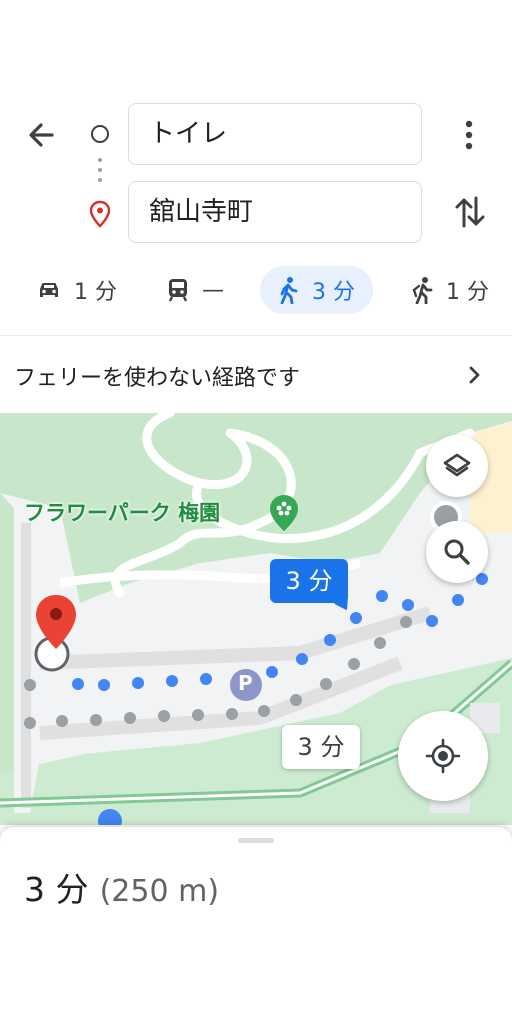 The image size is (512, 1024). Describe the element at coordinates (289, 290) in the screenshot. I see `walk-icon` at that location.